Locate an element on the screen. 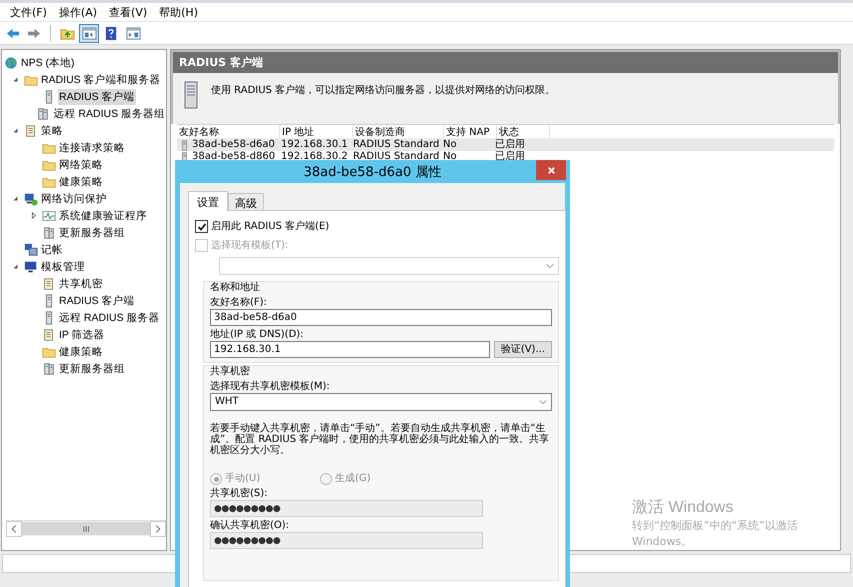 The width and height of the screenshot is (853, 587). table-cell: 192.168.30.2 is located at coordinates (314, 157).